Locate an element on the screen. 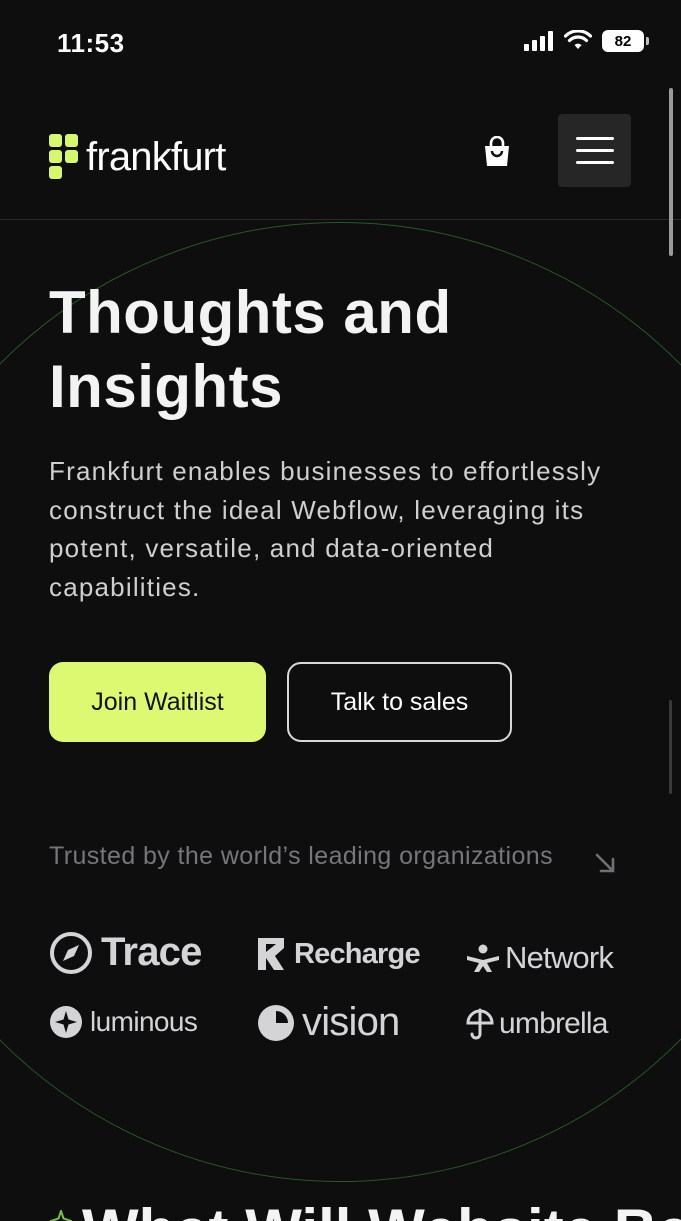 This screenshot has height=1221, width=681. arrow-down-right-icon is located at coordinates (605, 863).